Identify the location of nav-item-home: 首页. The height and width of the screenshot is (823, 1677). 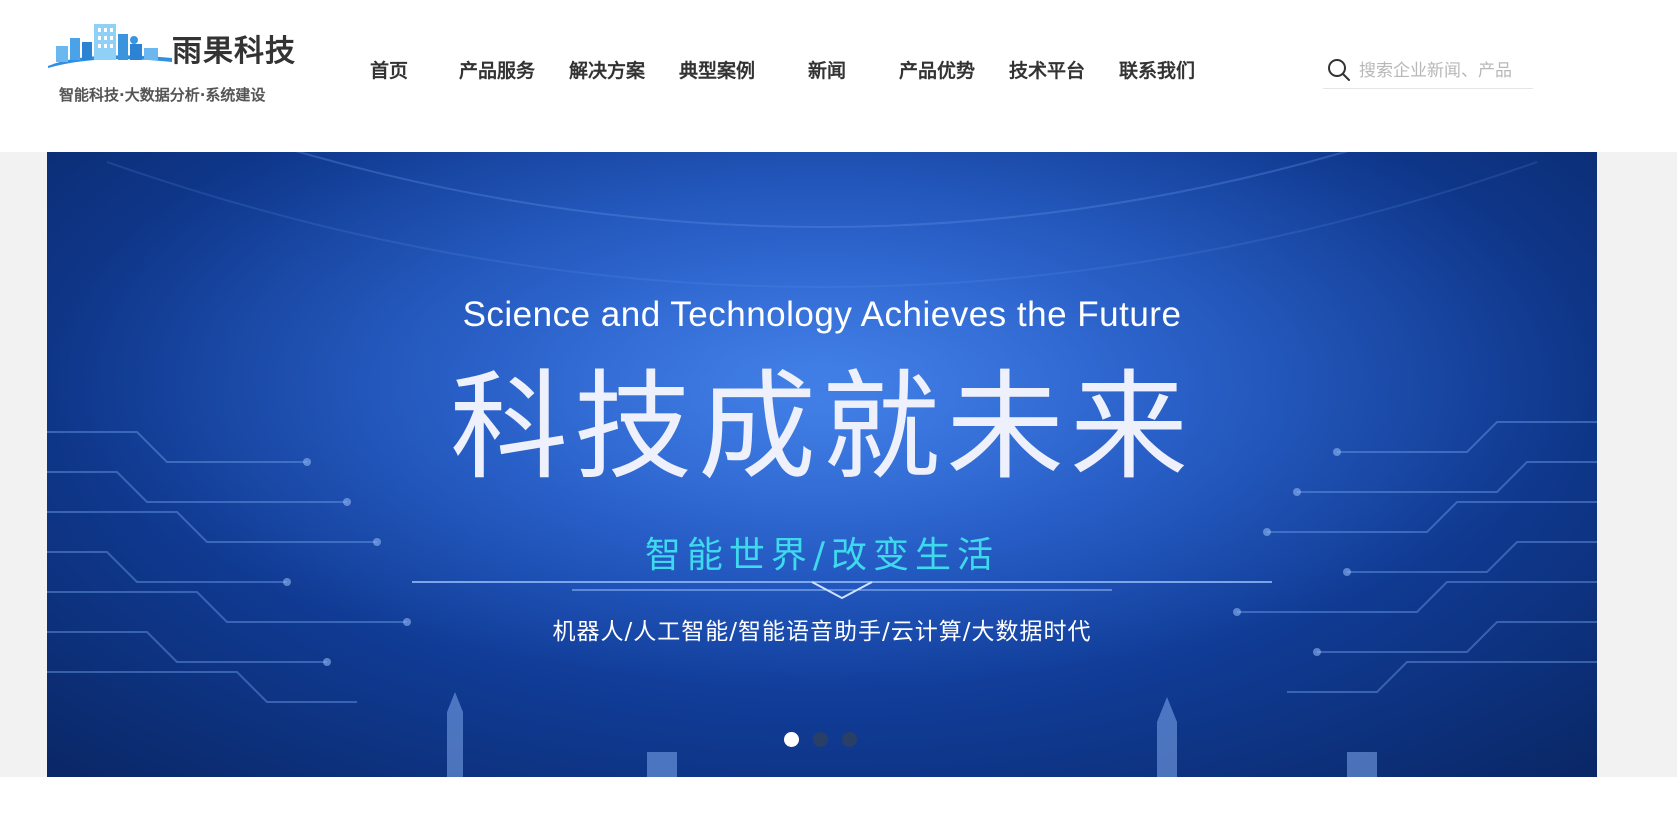
(389, 69).